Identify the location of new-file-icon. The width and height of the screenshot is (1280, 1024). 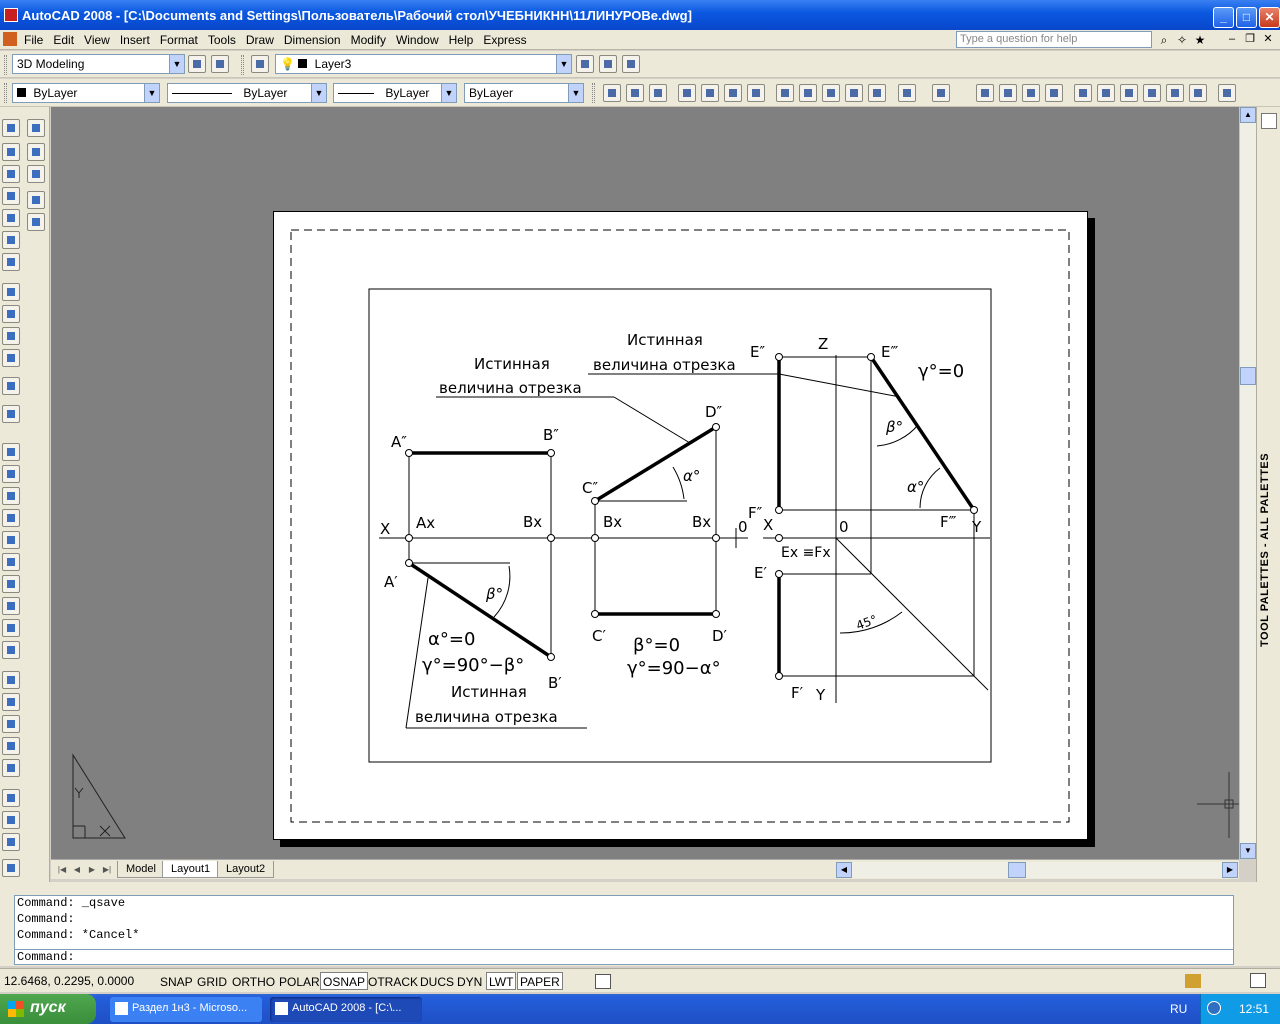
(612, 93).